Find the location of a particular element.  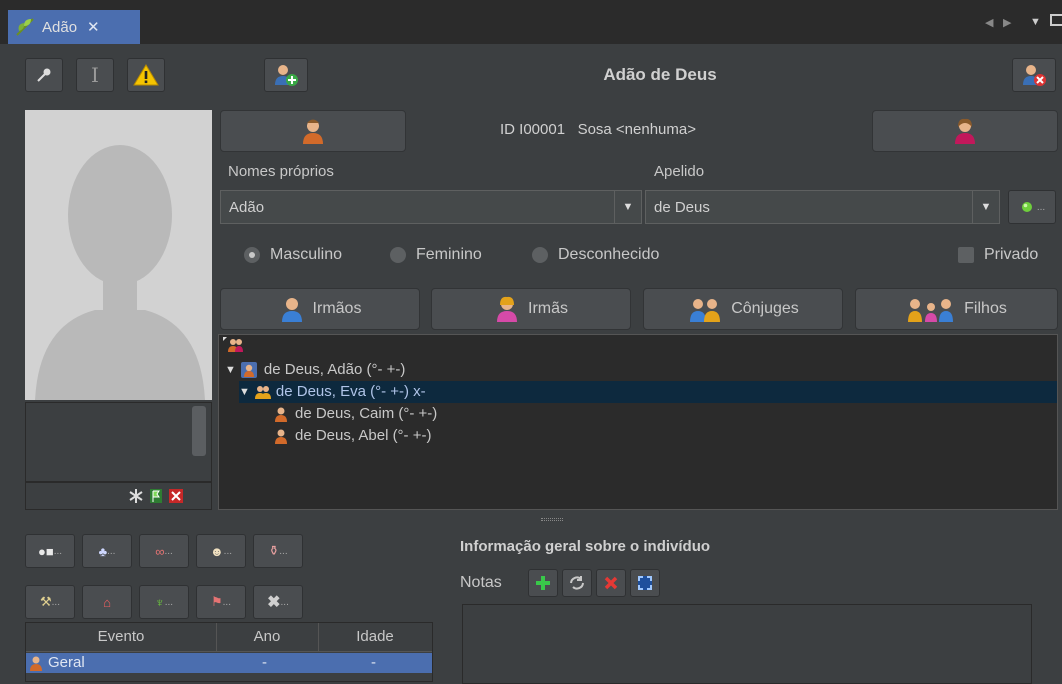

photo-default-button is located at coordinates (156, 496).